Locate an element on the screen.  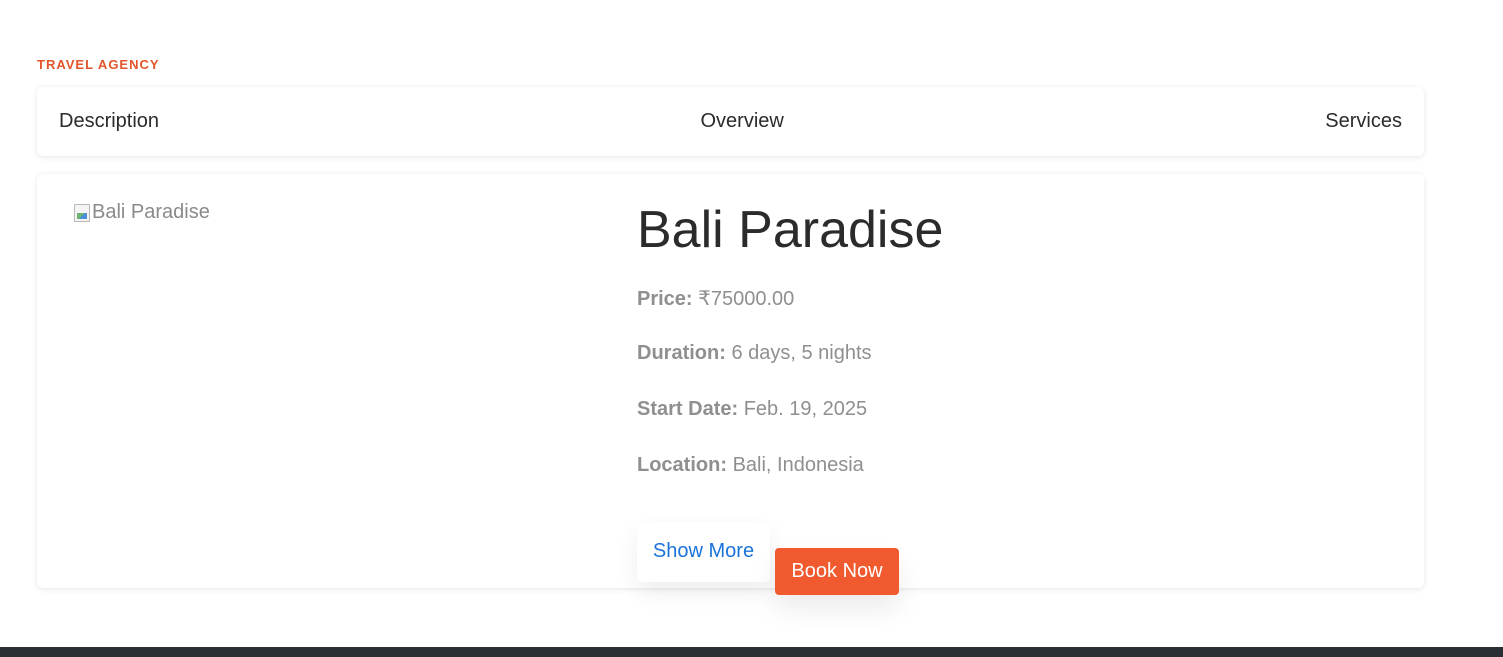
tab-bar: Description Overview Services is located at coordinates (730, 121).